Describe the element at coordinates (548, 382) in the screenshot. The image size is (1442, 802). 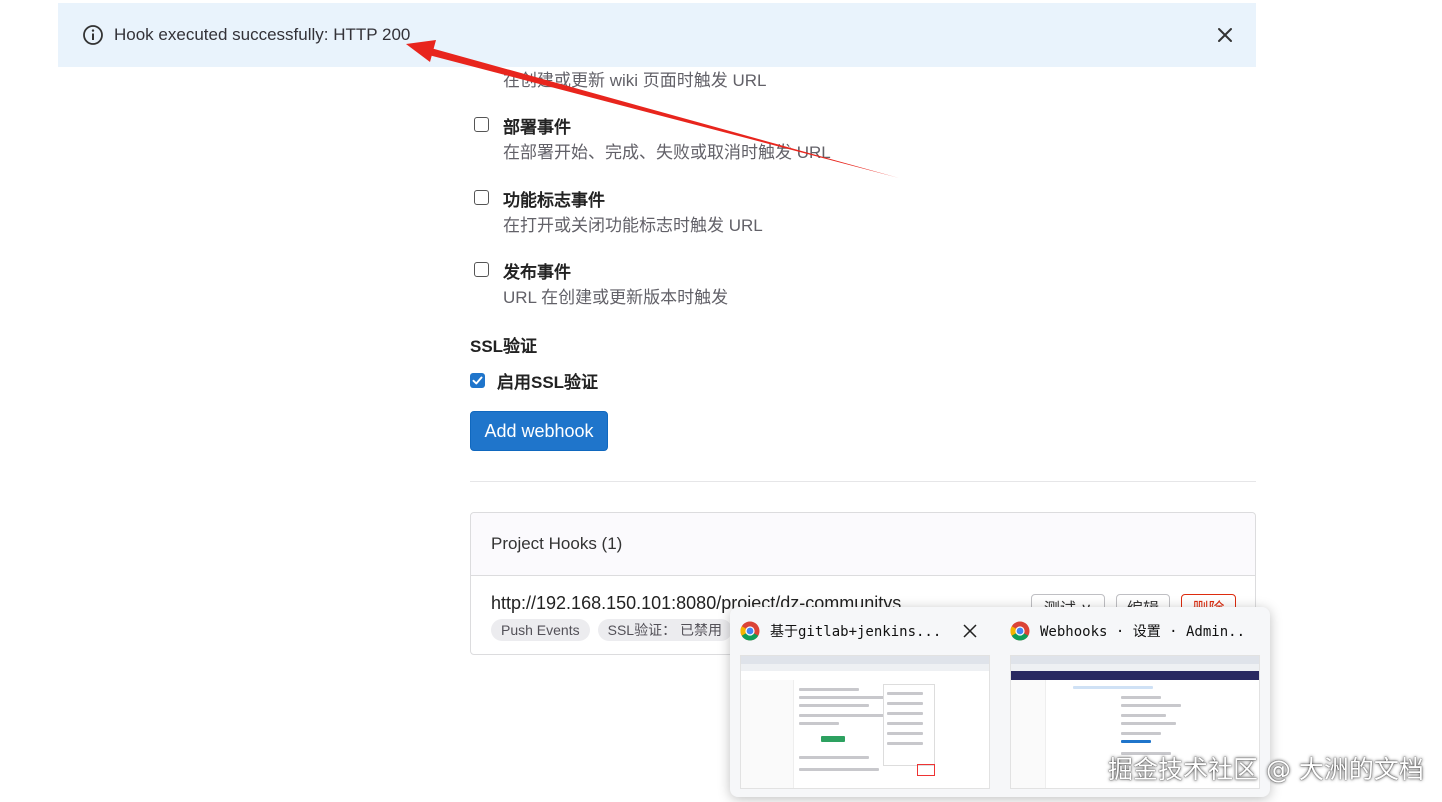
I see `ssl-verification-label: 启用SSL验证` at that location.